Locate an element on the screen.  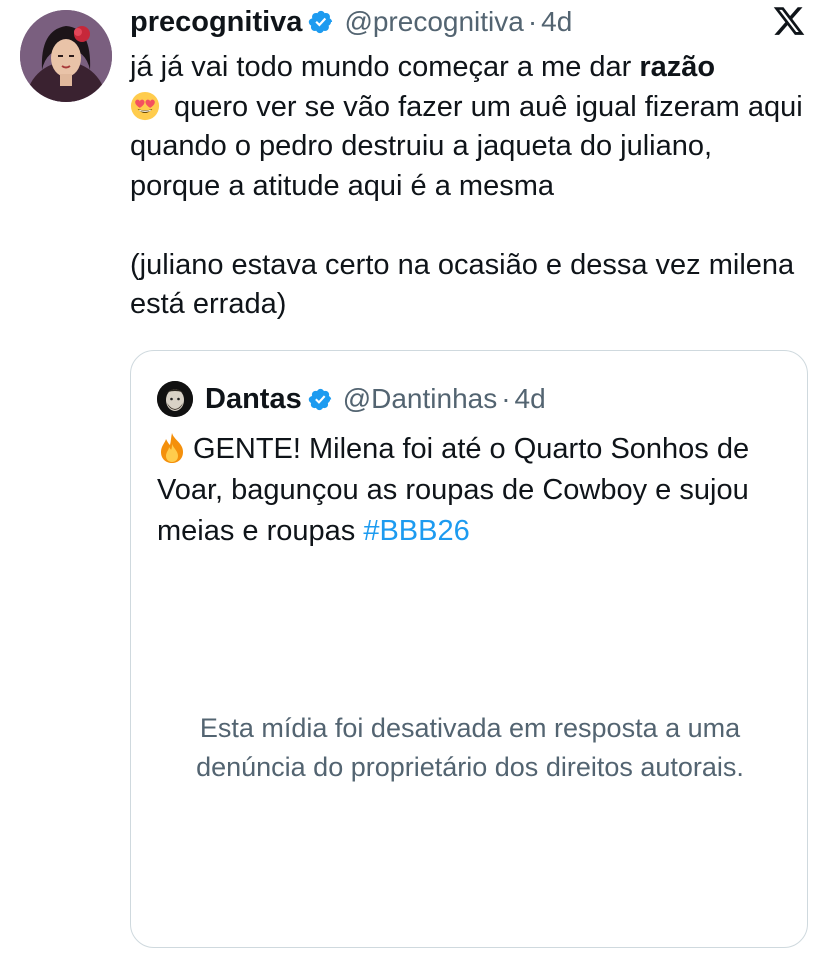
quoted-tweet-header: Dantas @Dantinhas · 4d is located at coordinates (351, 399).